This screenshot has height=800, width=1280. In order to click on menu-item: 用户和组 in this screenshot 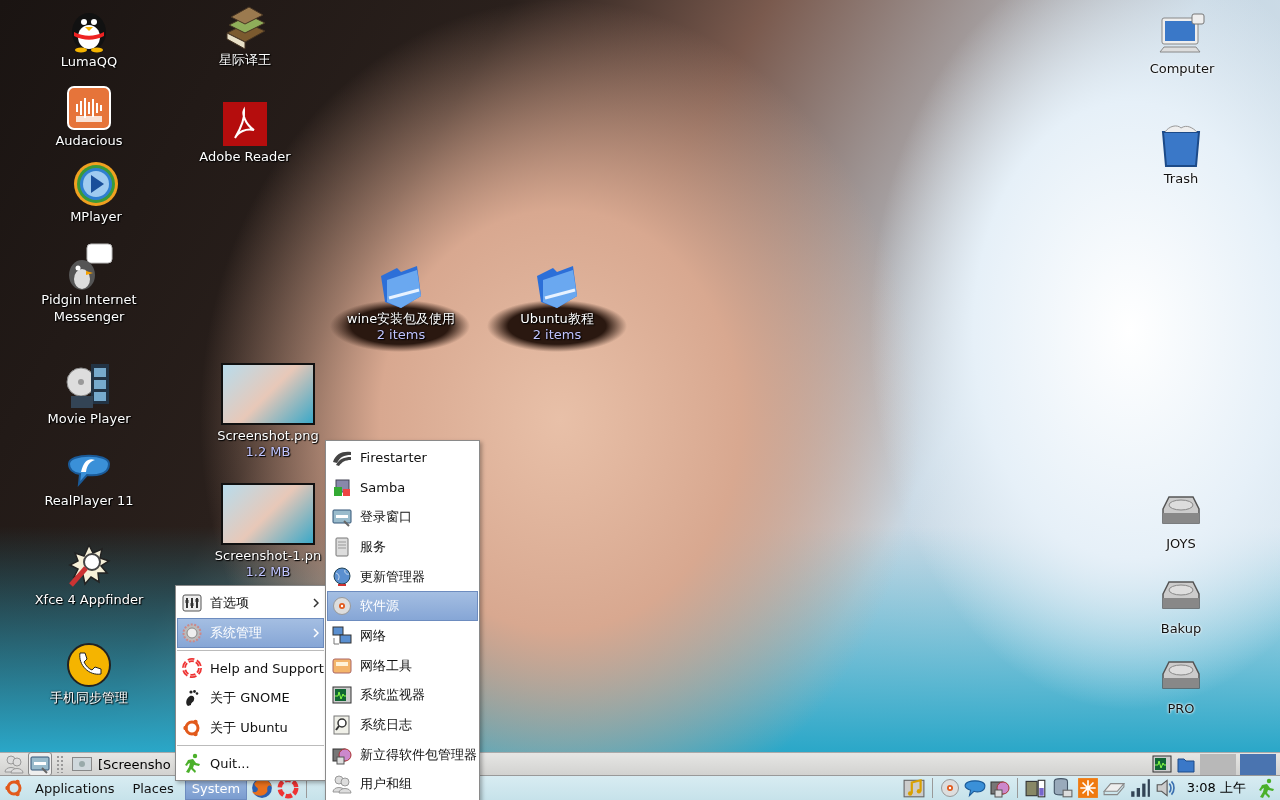, I will do `click(402, 784)`.